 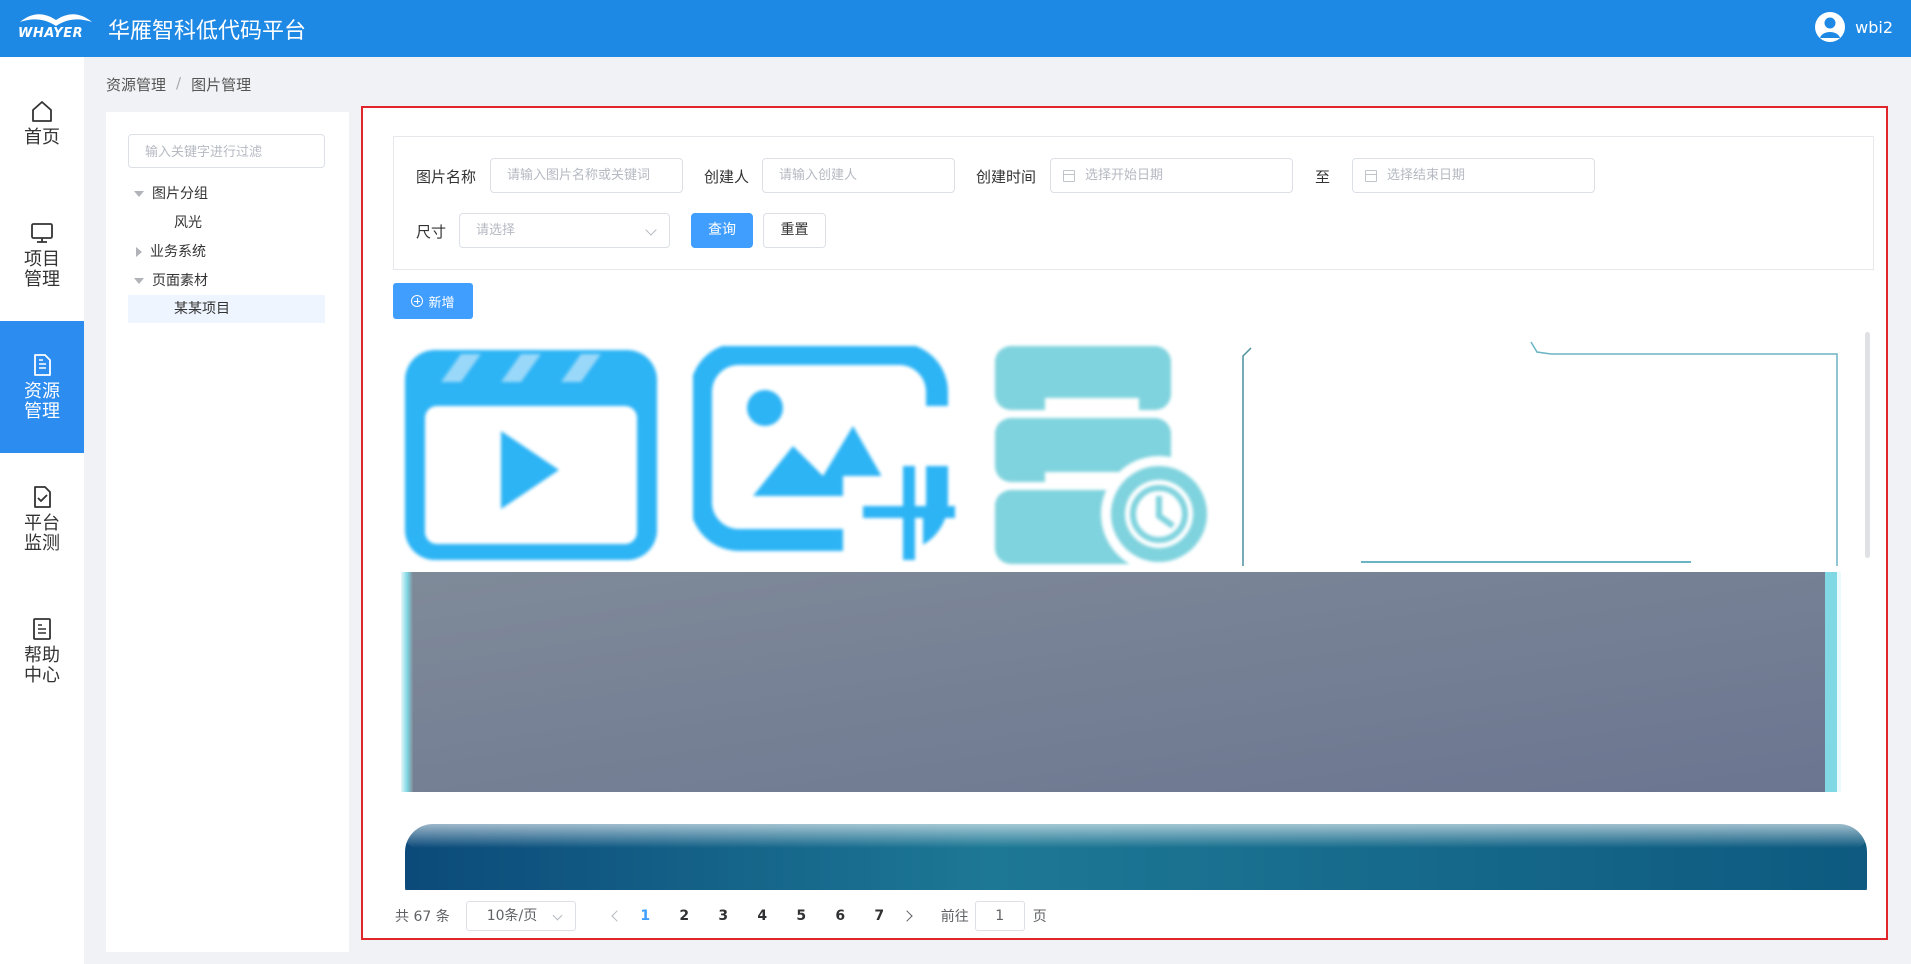 I want to click on reset-button: 重置, so click(x=794, y=230).